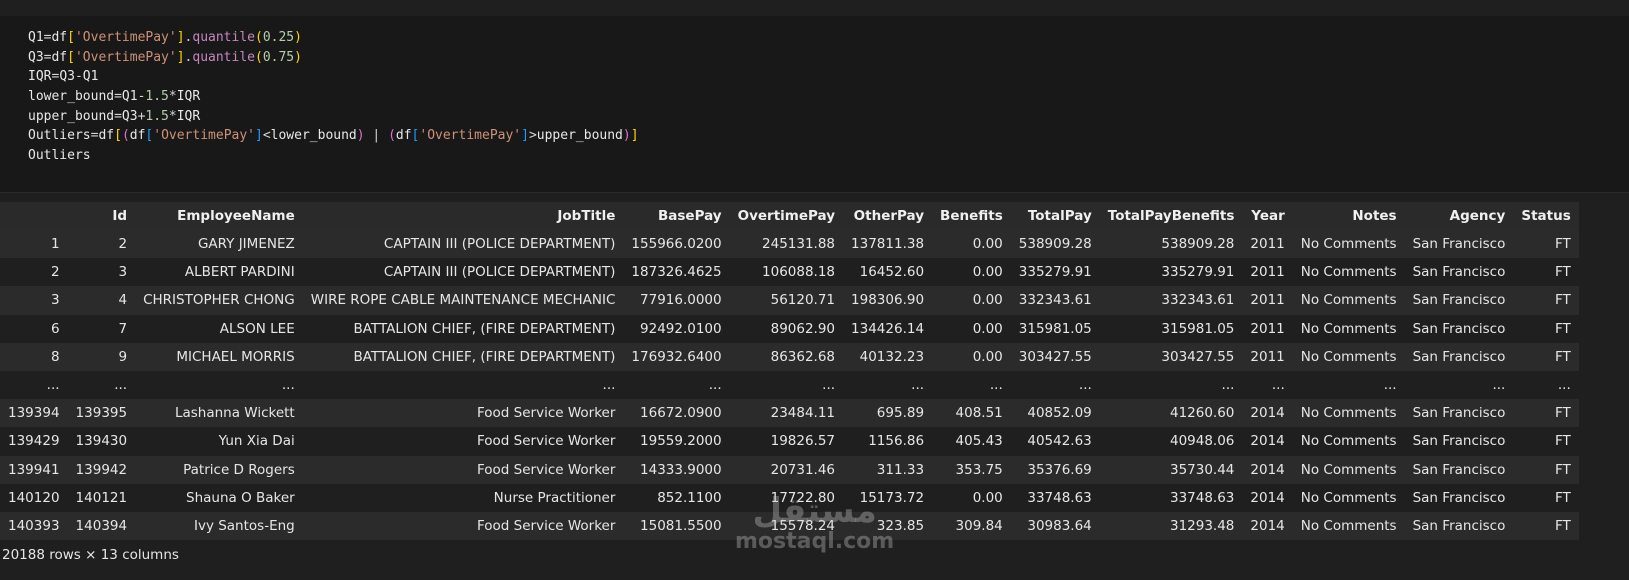 This screenshot has width=1629, height=580. Describe the element at coordinates (786, 413) in the screenshot. I see `table-cell: 23484.11` at that location.